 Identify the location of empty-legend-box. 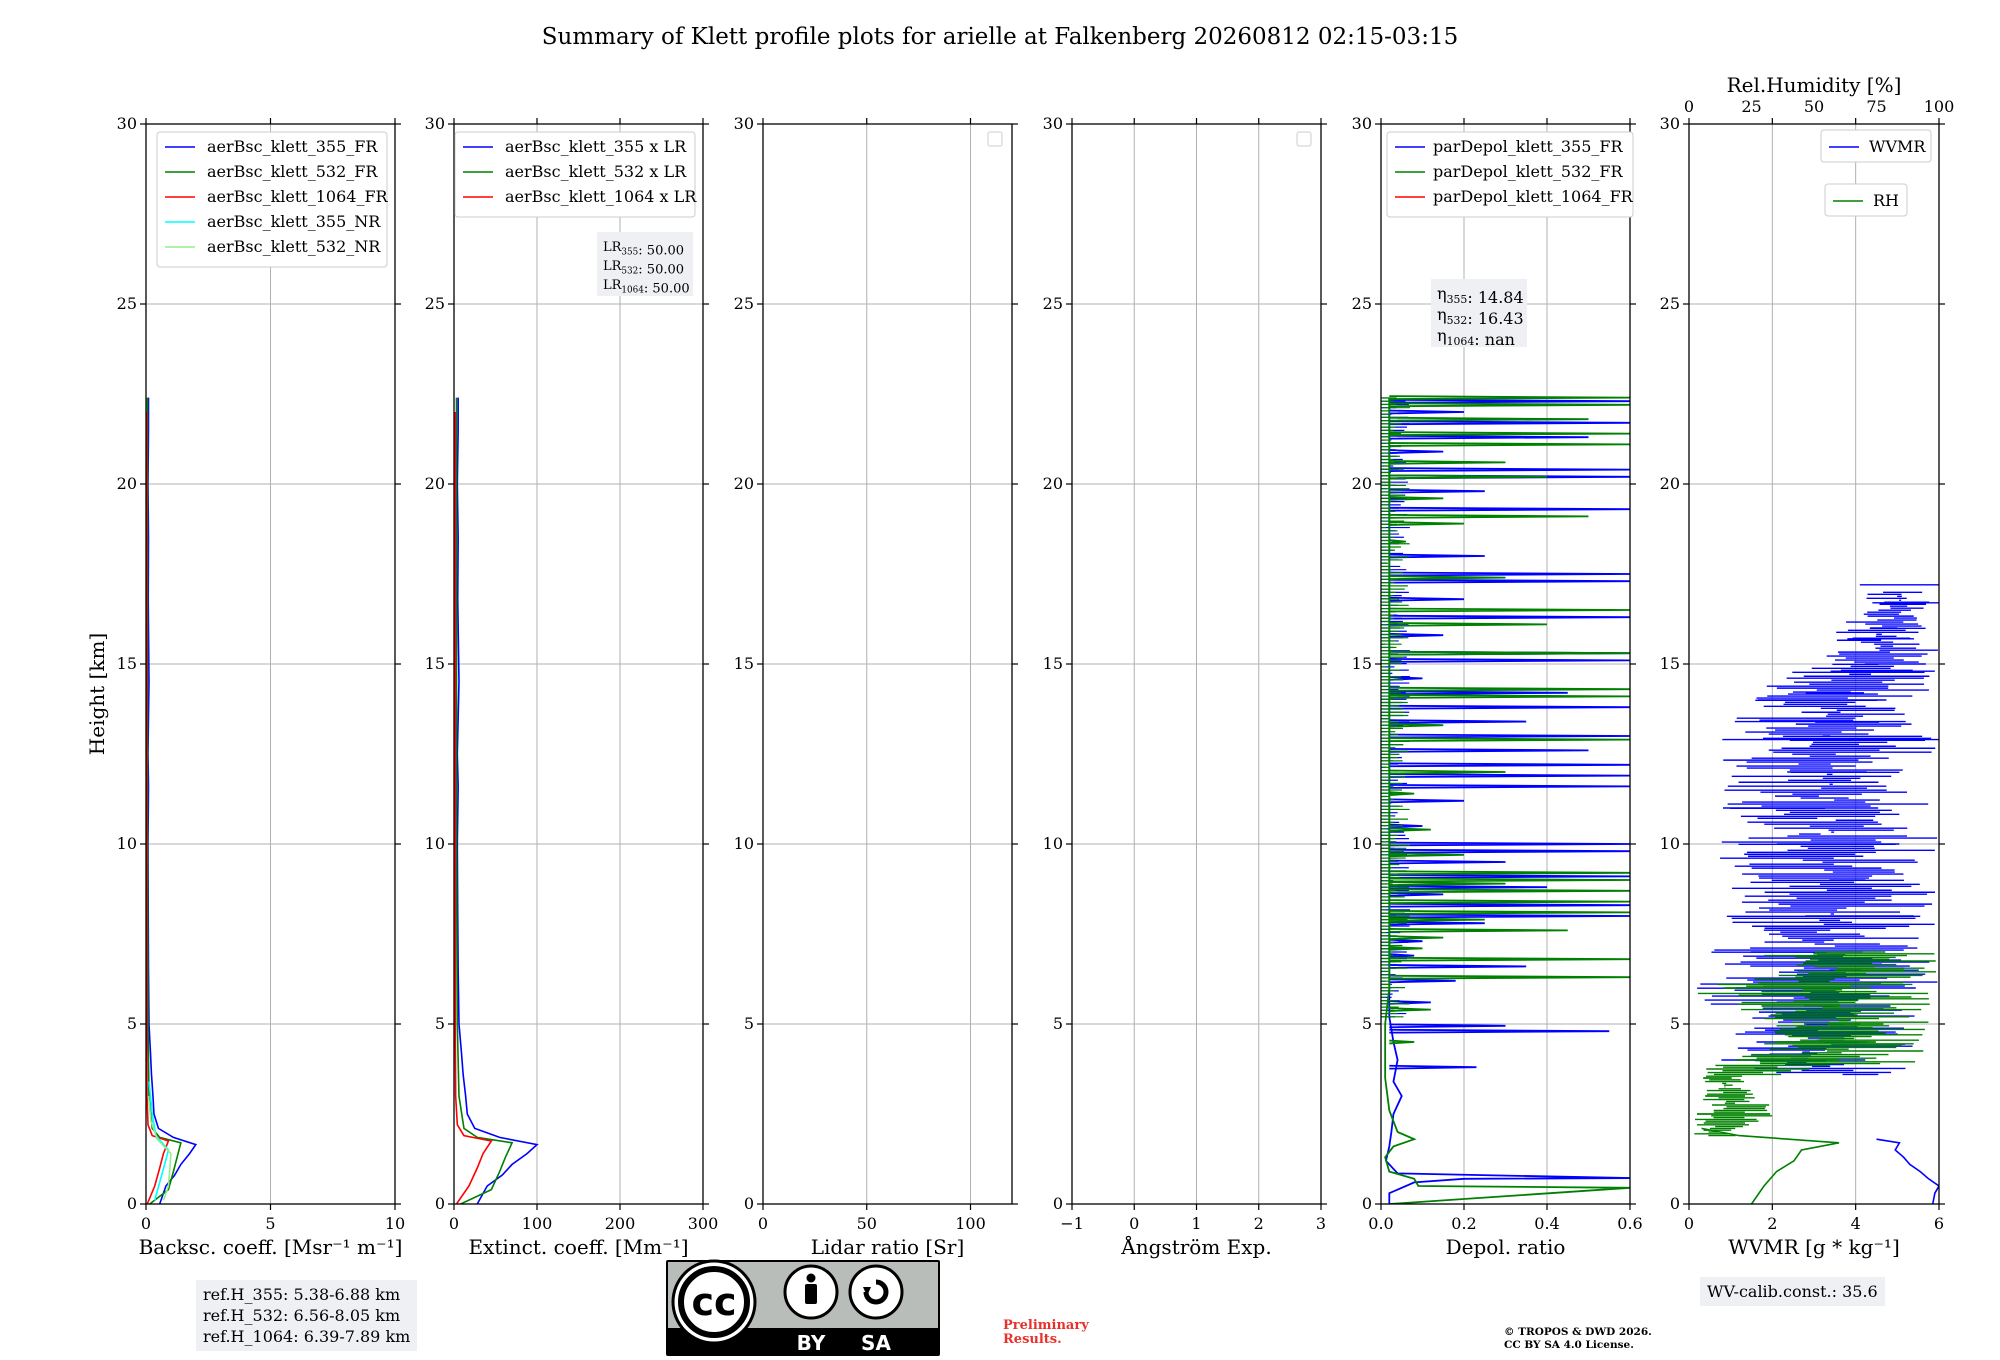
(1304, 139).